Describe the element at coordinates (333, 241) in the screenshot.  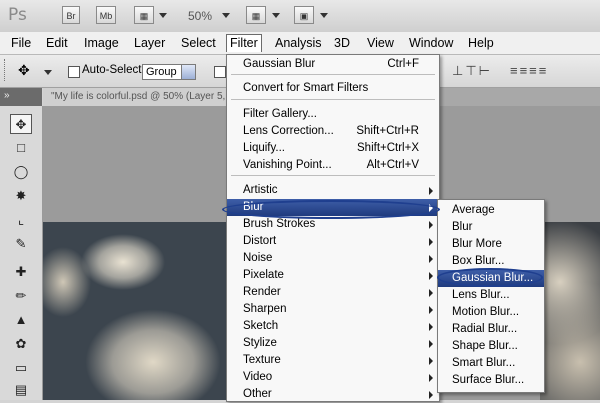
I see `filter-menu-item: Distort` at that location.